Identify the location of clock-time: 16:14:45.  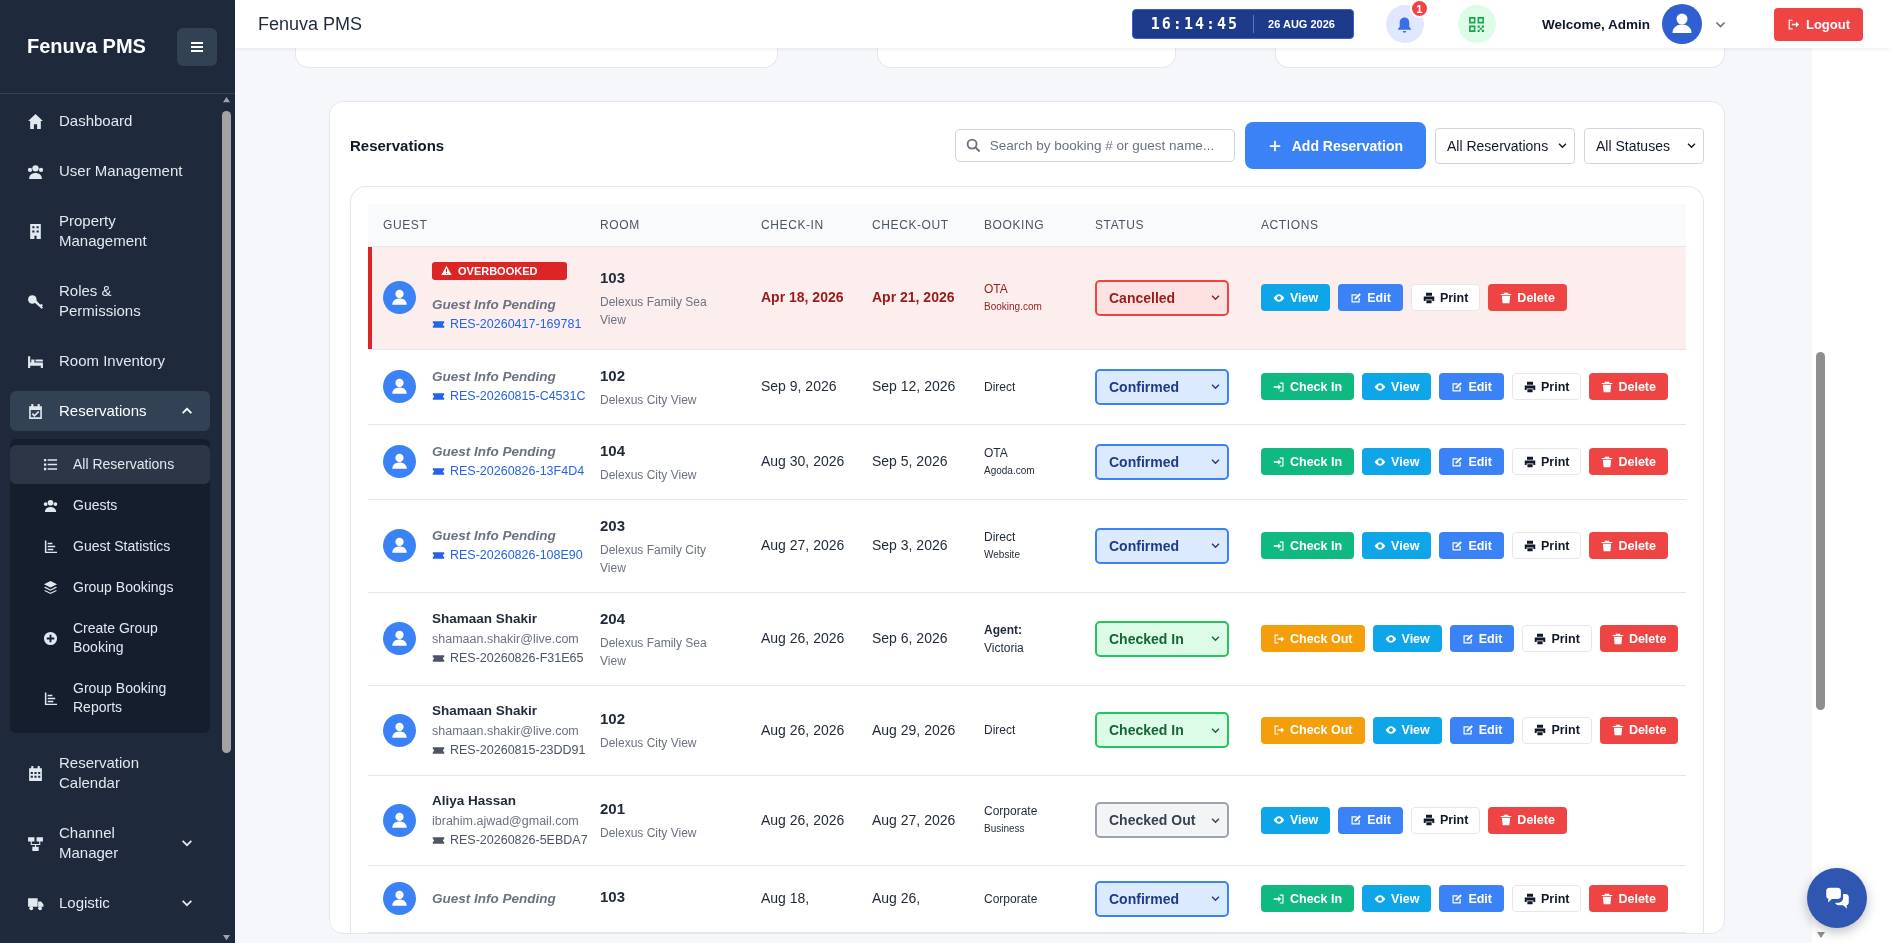
(1195, 24).